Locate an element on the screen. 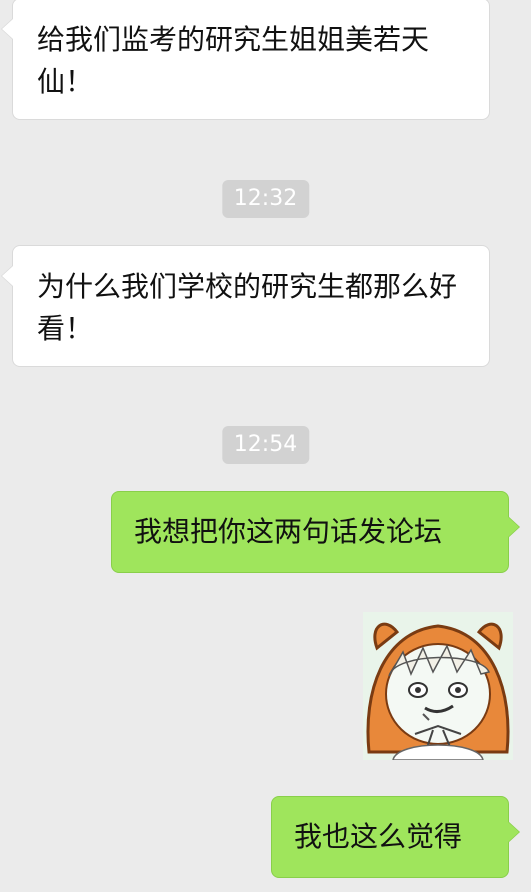 This screenshot has width=531, height=892. incoming-message-bubble: 给我们监考的研究生姐姐美若天仙！ is located at coordinates (245, 60).